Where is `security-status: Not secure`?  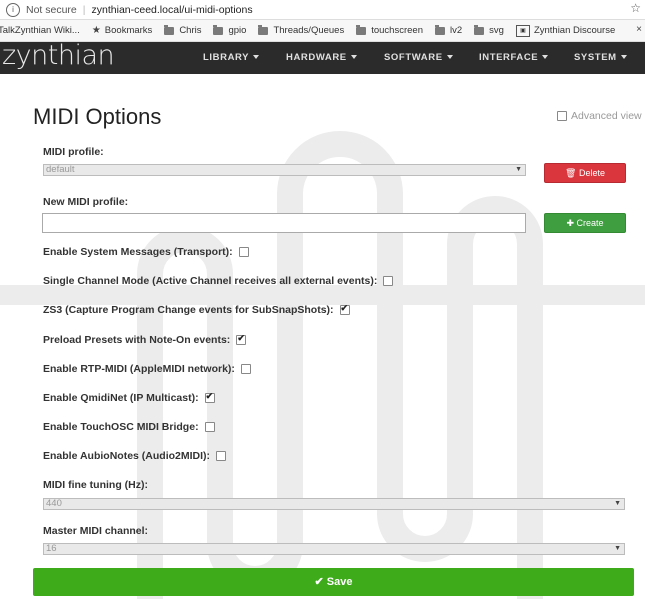
security-status: Not secure is located at coordinates (51, 9).